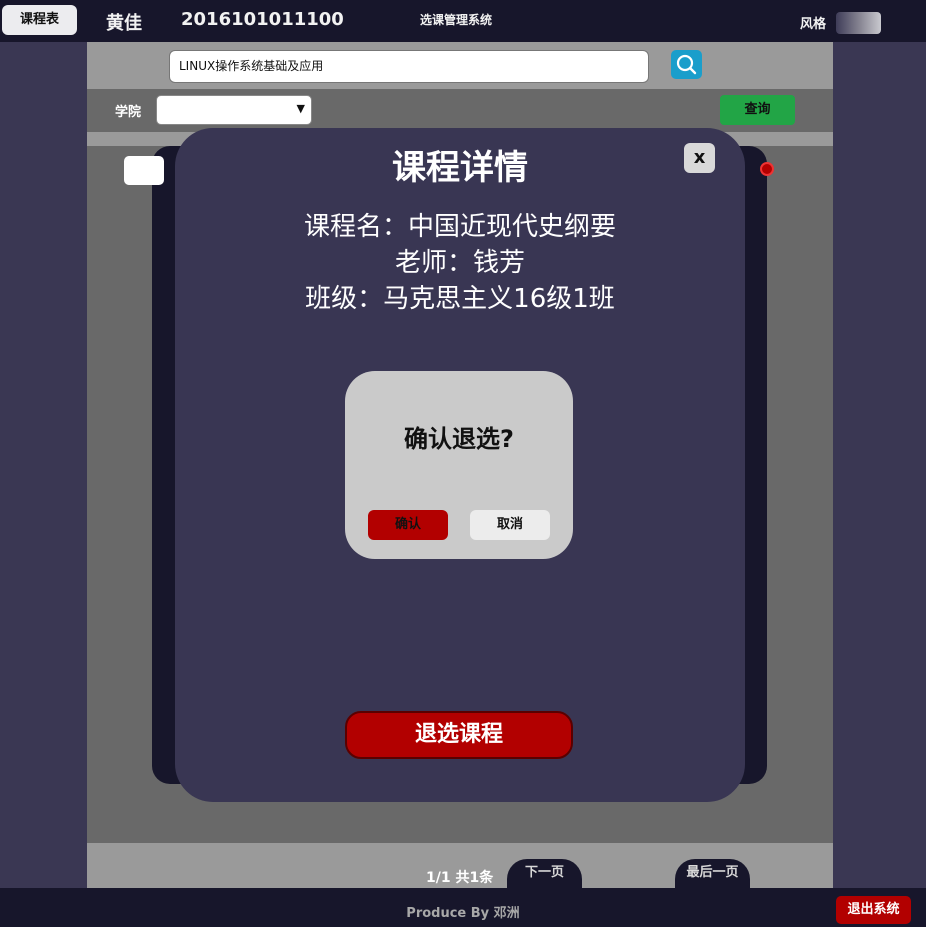  I want to click on style-label: 风格, so click(813, 24).